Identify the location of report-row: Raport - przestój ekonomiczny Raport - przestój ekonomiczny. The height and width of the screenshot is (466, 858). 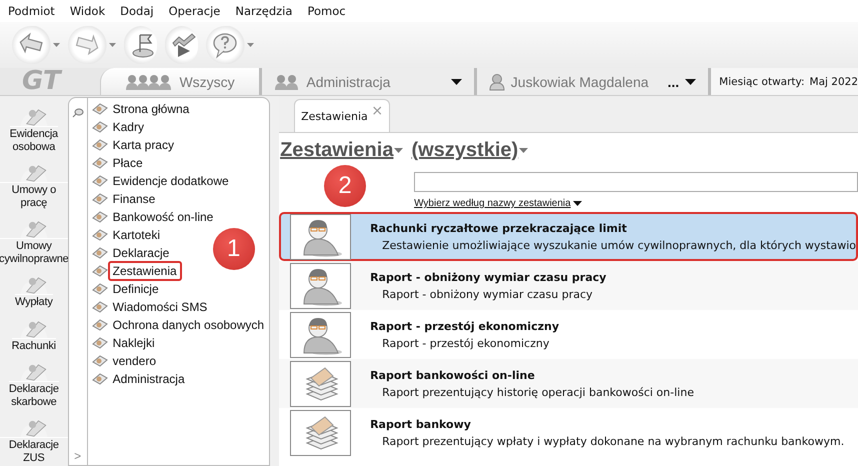
(568, 334).